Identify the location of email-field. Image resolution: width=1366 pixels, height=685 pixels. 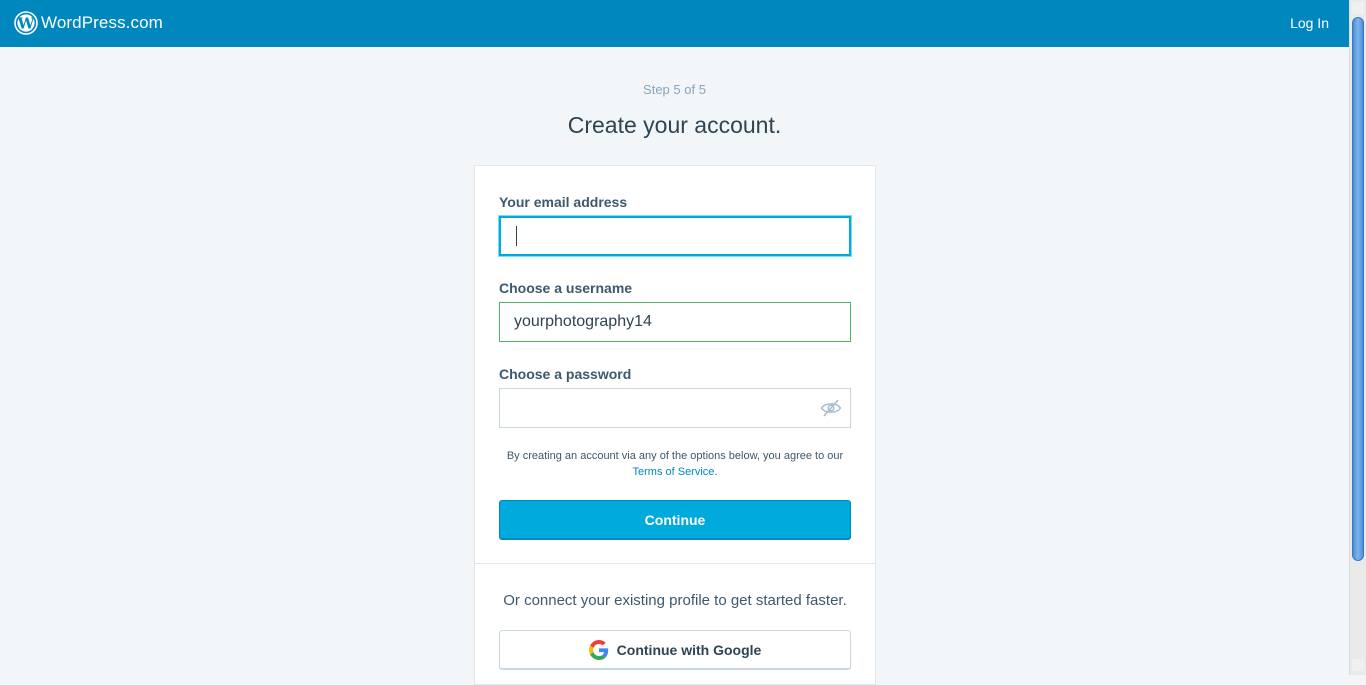
(675, 236).